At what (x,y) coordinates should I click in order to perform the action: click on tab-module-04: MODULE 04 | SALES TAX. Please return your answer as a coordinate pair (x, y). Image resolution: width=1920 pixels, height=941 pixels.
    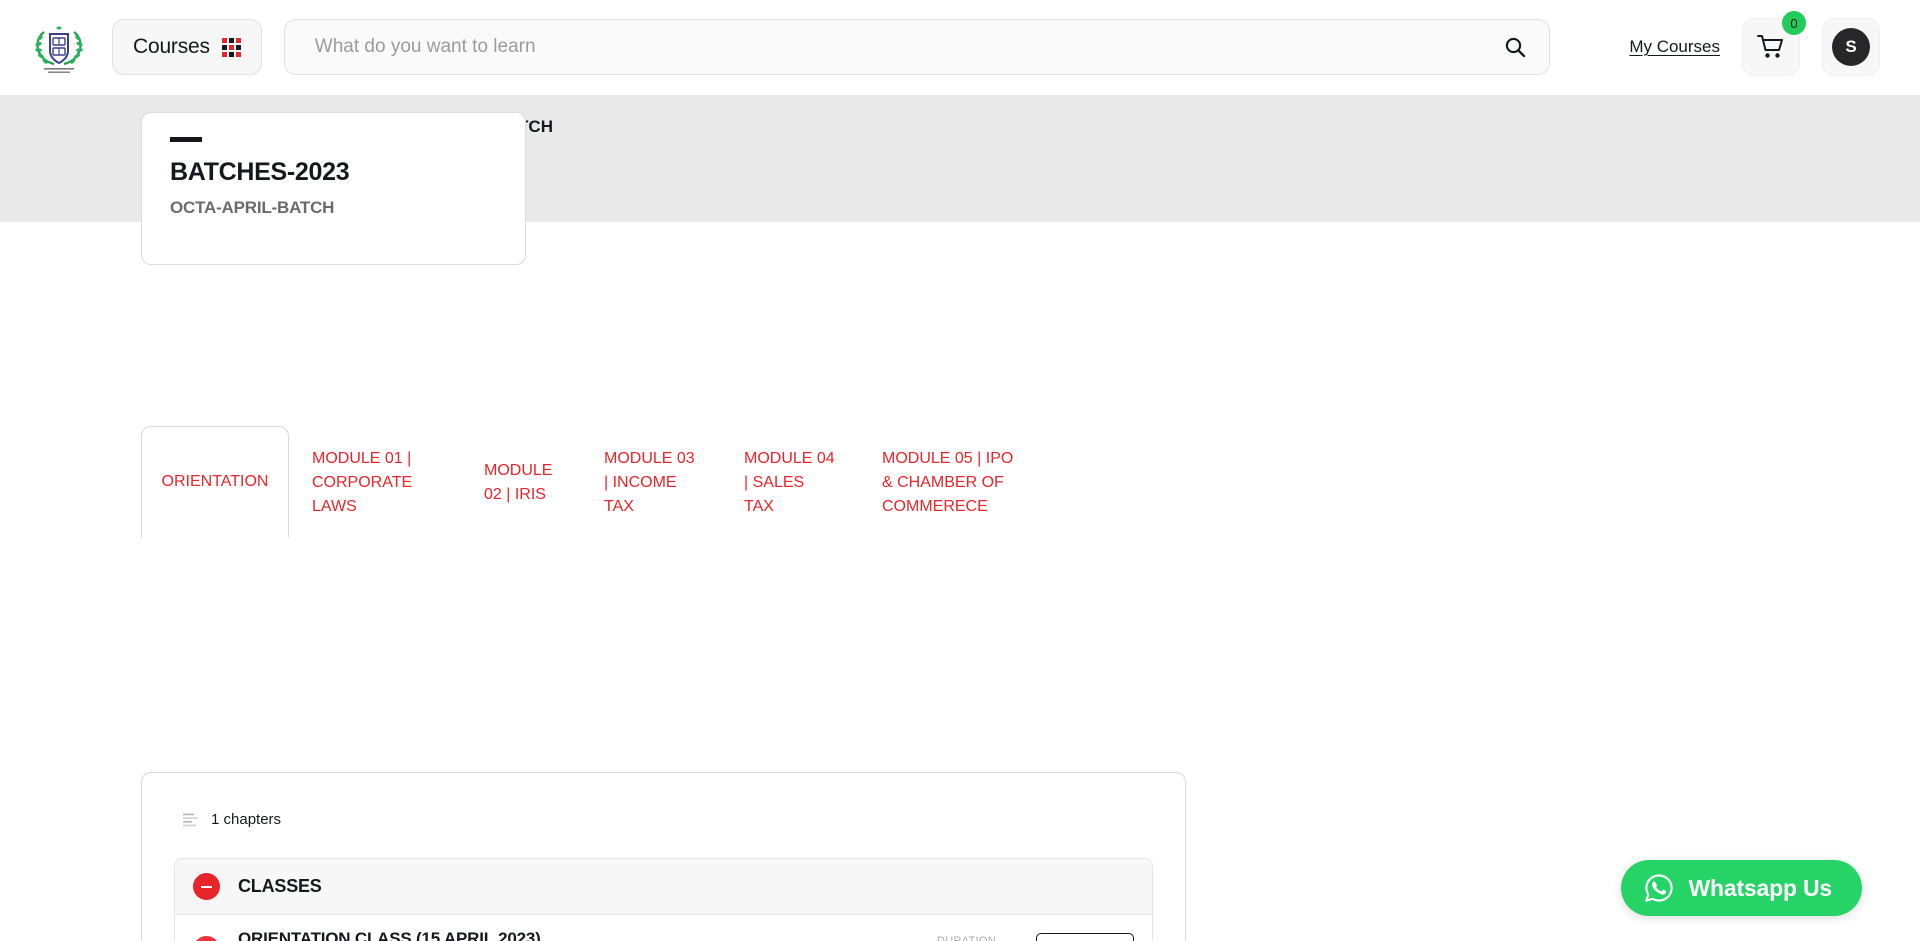
    Looking at the image, I should click on (790, 482).